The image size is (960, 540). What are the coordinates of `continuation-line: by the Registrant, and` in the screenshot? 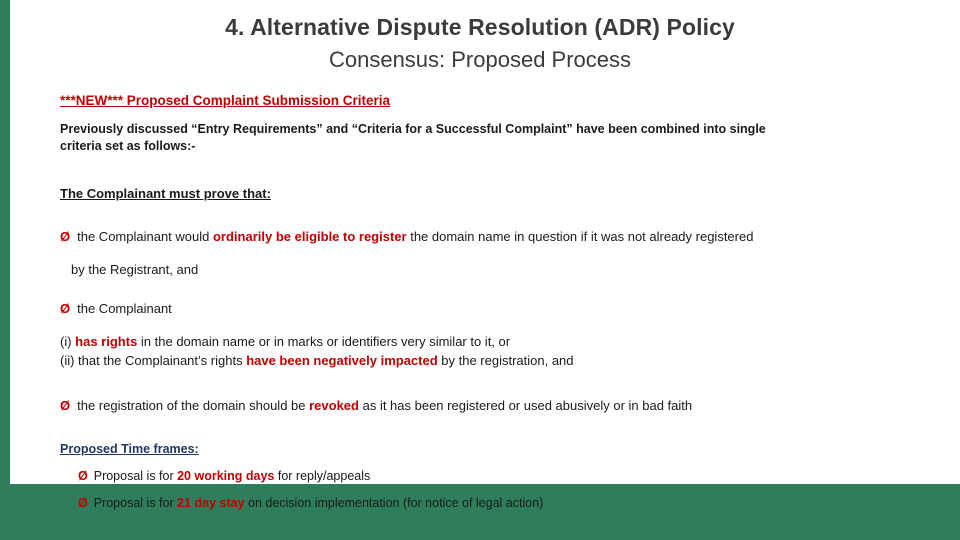 It's located at (135, 269).